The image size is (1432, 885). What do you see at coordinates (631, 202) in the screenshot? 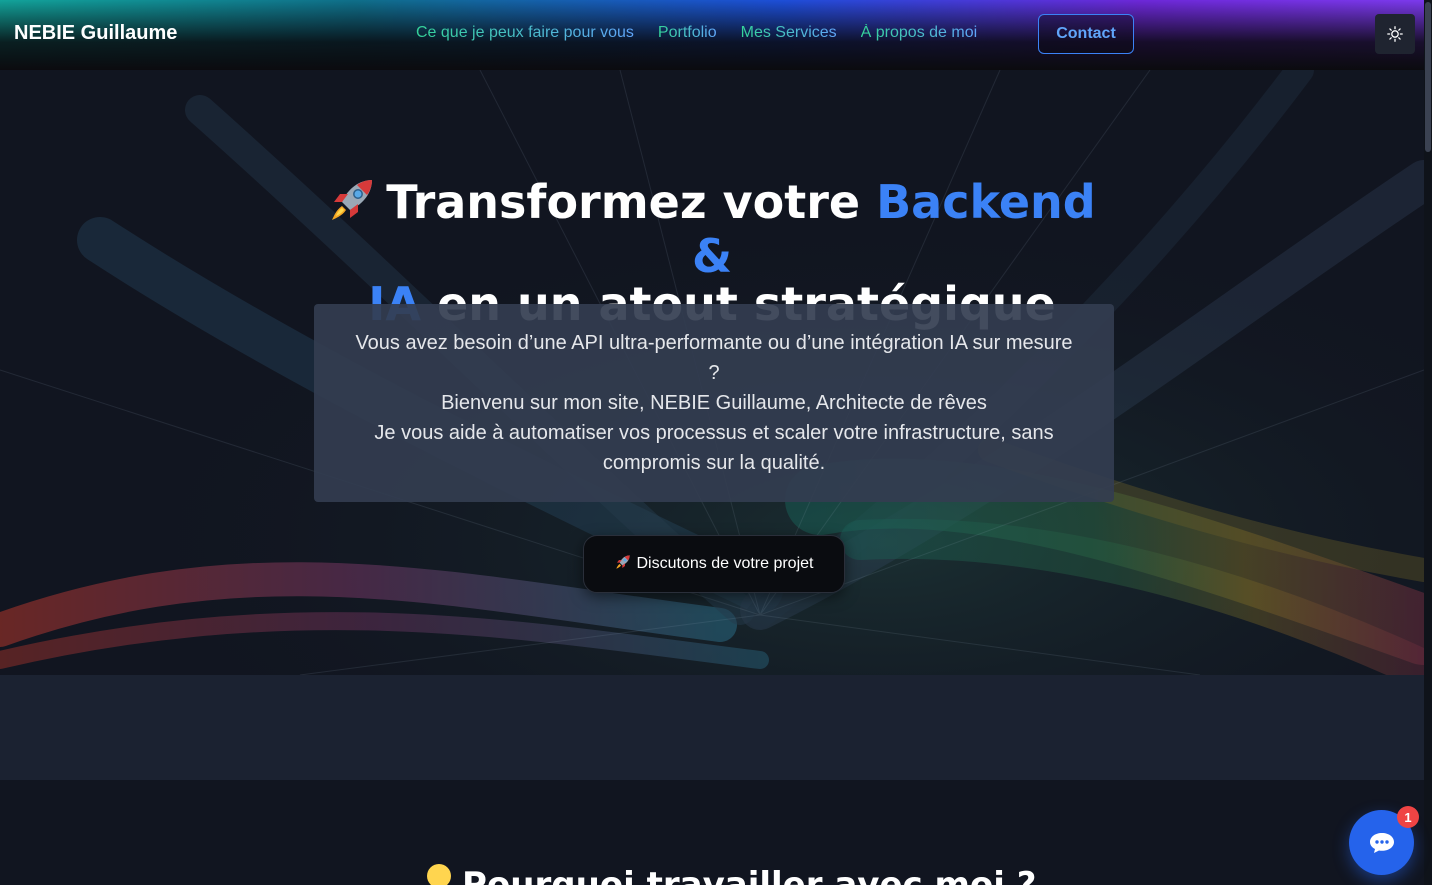
I see `hero-title-part1: Transformez votre` at bounding box center [631, 202].